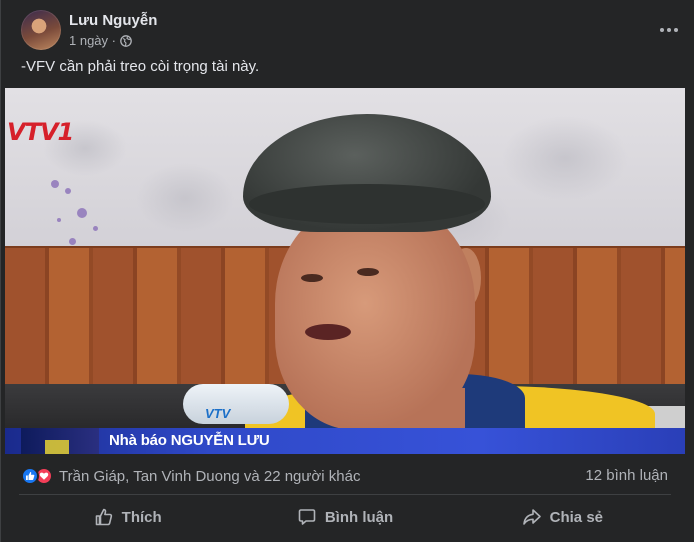 This screenshot has width=694, height=542. Describe the element at coordinates (626, 475) in the screenshot. I see `comment-count: 12 bình luận` at that location.